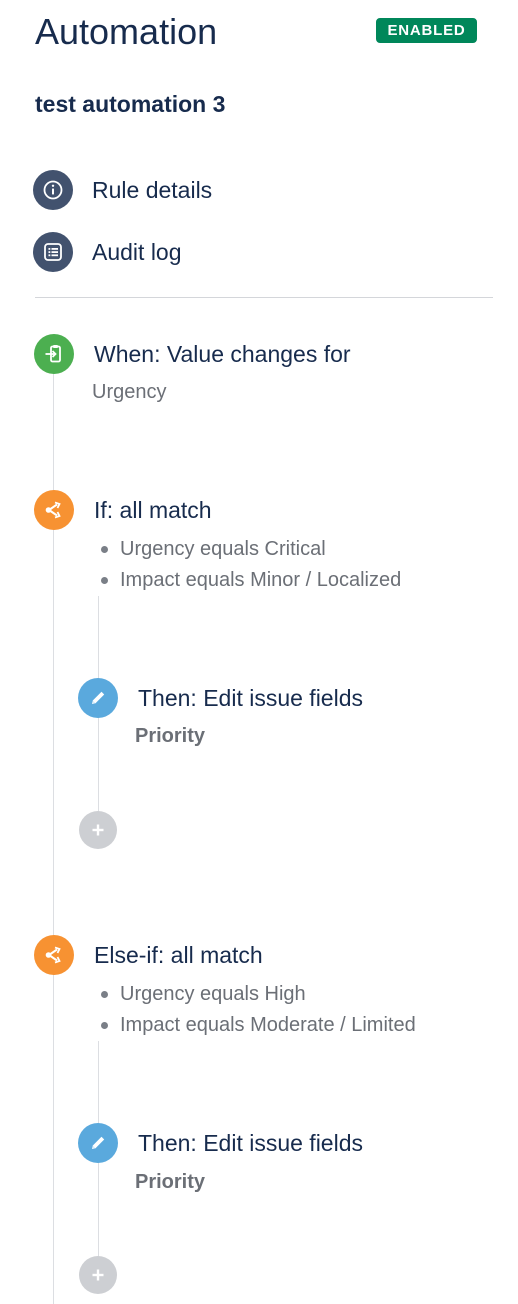  Describe the element at coordinates (53, 190) in the screenshot. I see `info-icon` at that location.